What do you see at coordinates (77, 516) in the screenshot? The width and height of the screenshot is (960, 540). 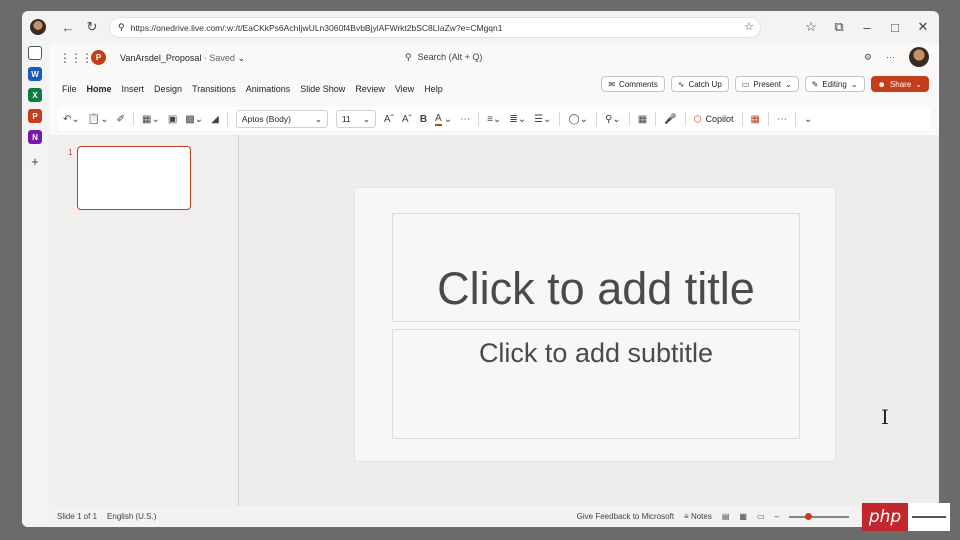 I see `slide-count: Slide 1 of 1` at bounding box center [77, 516].